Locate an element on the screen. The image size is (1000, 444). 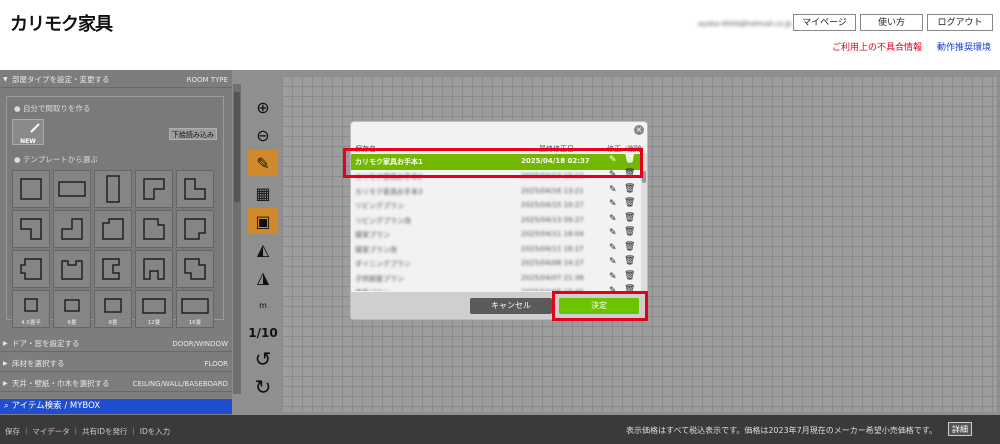
plan-name: 寝室プラン改 is located at coordinates (376, 249).